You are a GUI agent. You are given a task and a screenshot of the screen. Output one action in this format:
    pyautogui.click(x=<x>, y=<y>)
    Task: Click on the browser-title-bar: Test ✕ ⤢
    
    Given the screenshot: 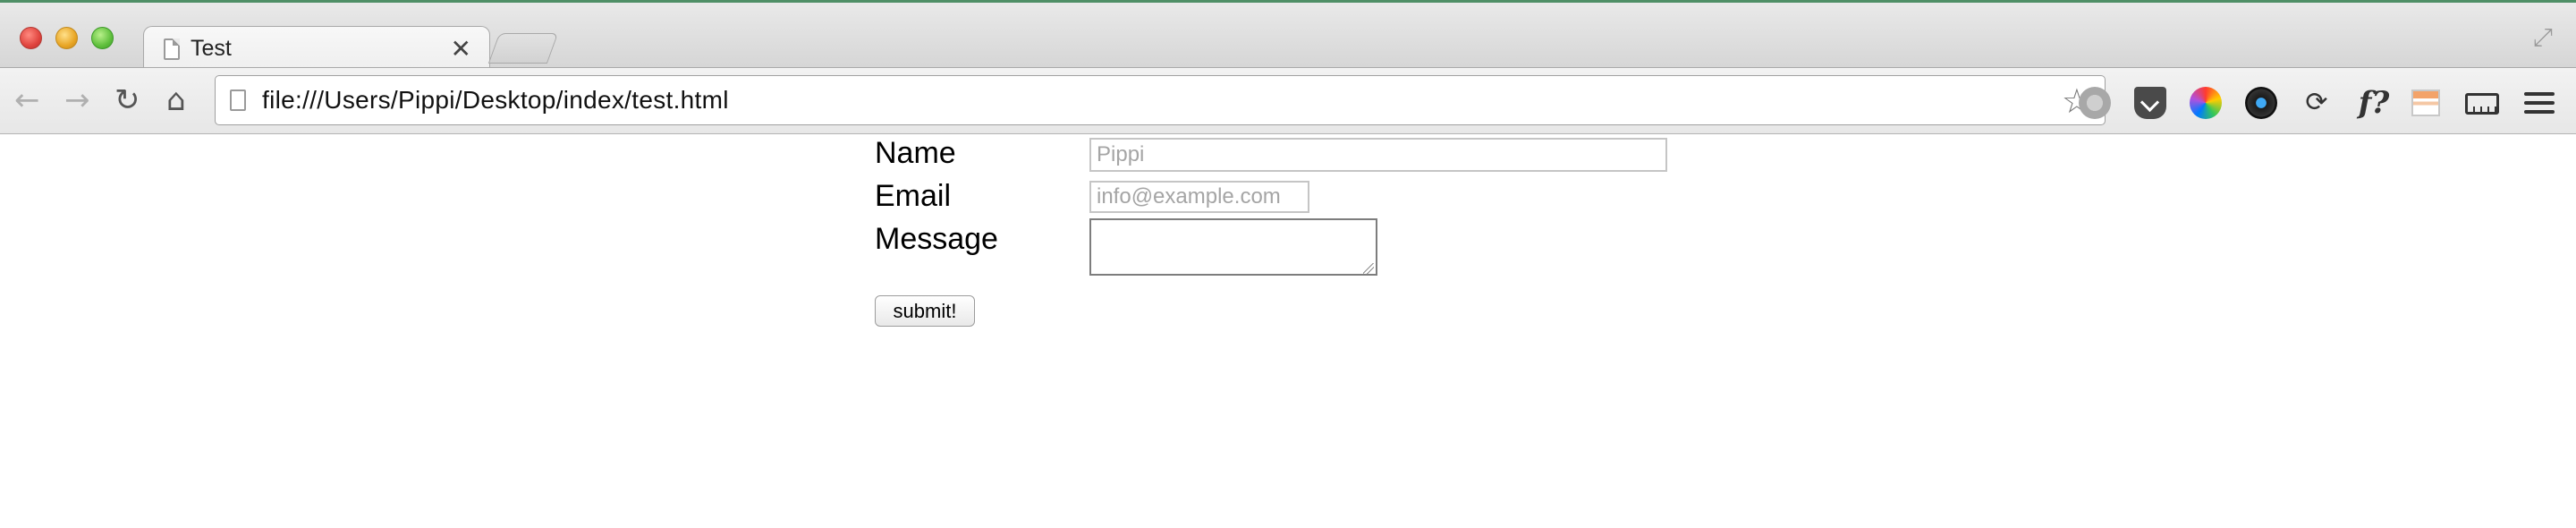 What is the action you would take?
    pyautogui.click(x=1288, y=36)
    